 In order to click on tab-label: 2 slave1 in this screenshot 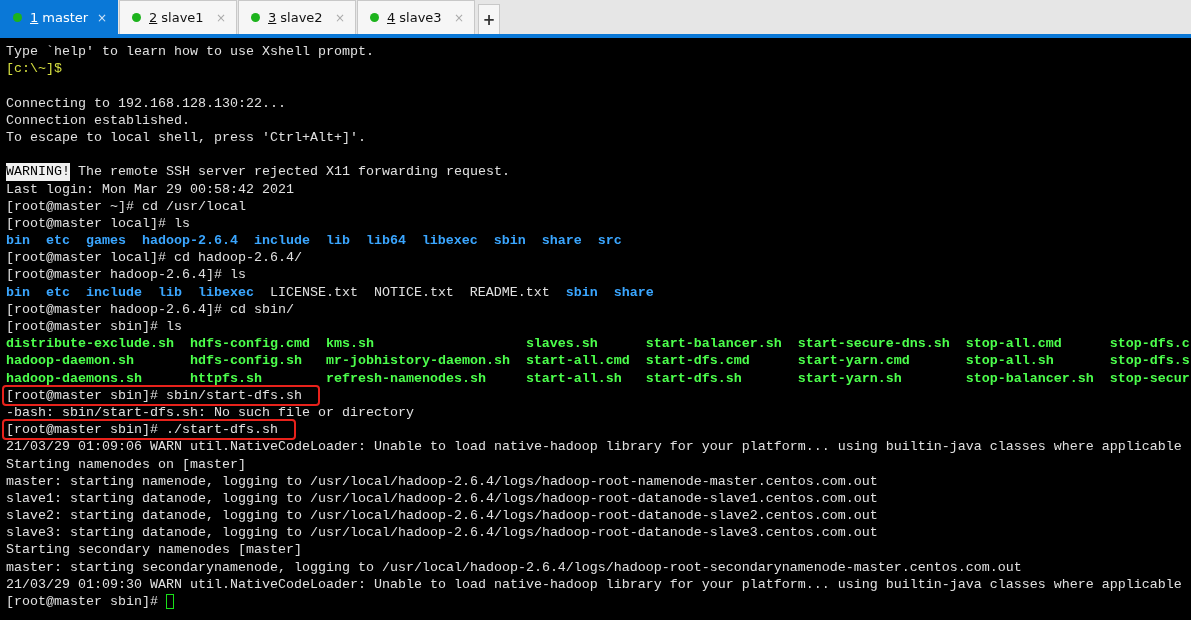, I will do `click(177, 17)`.